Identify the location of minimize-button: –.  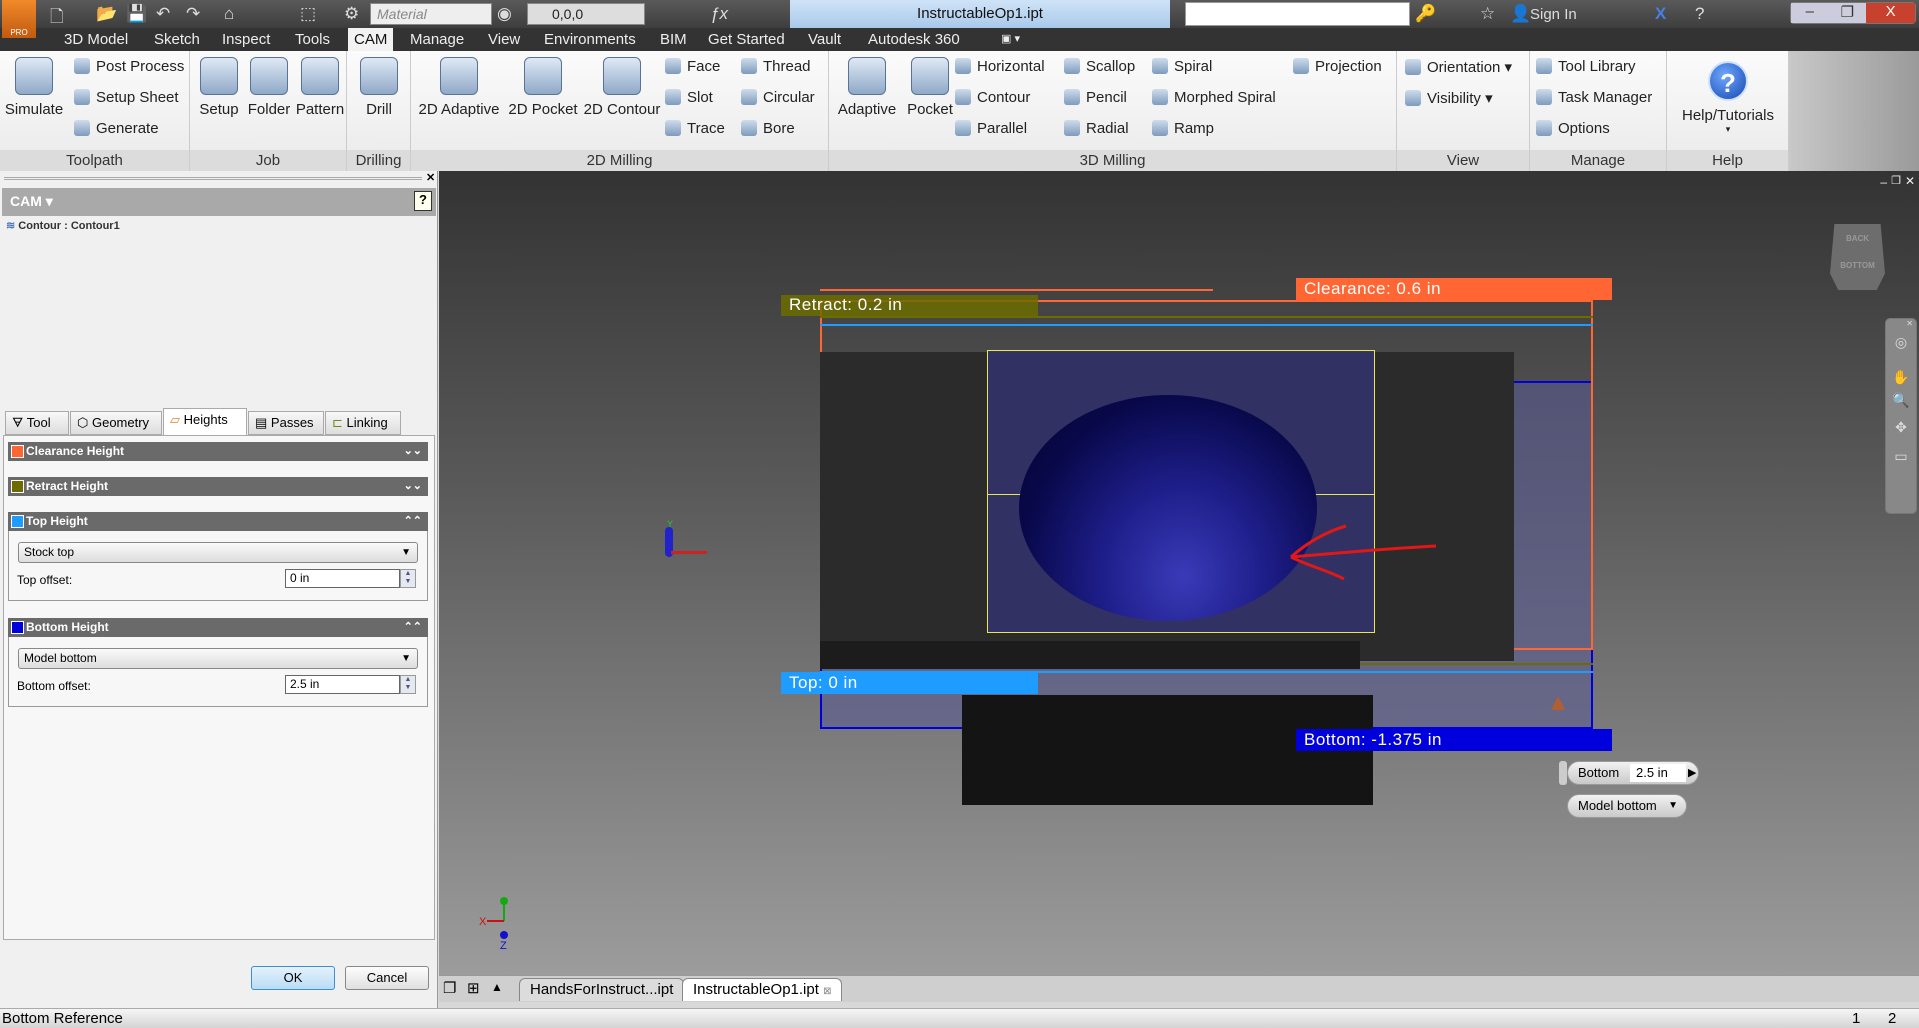
(1810, 13).